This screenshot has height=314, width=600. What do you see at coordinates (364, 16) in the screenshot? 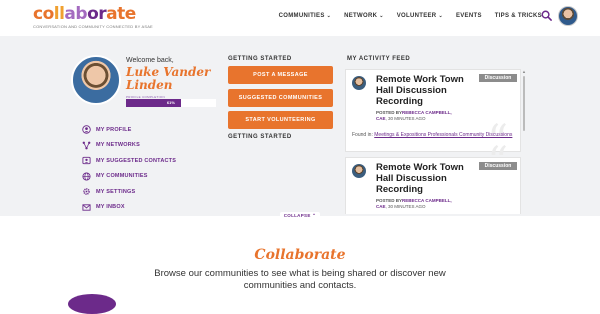
I see `nav-network: NETWORK ⌄` at bounding box center [364, 16].